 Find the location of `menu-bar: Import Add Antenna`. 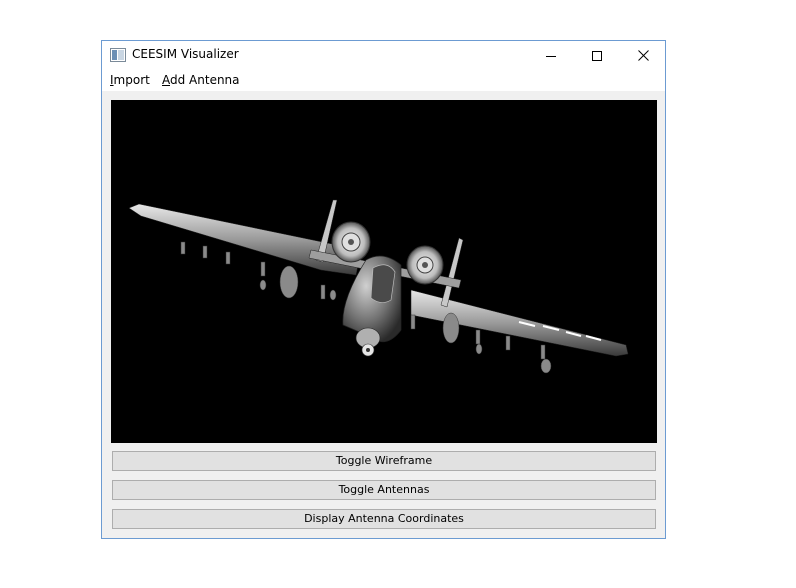

menu-bar: Import Add Antenna is located at coordinates (383, 80).